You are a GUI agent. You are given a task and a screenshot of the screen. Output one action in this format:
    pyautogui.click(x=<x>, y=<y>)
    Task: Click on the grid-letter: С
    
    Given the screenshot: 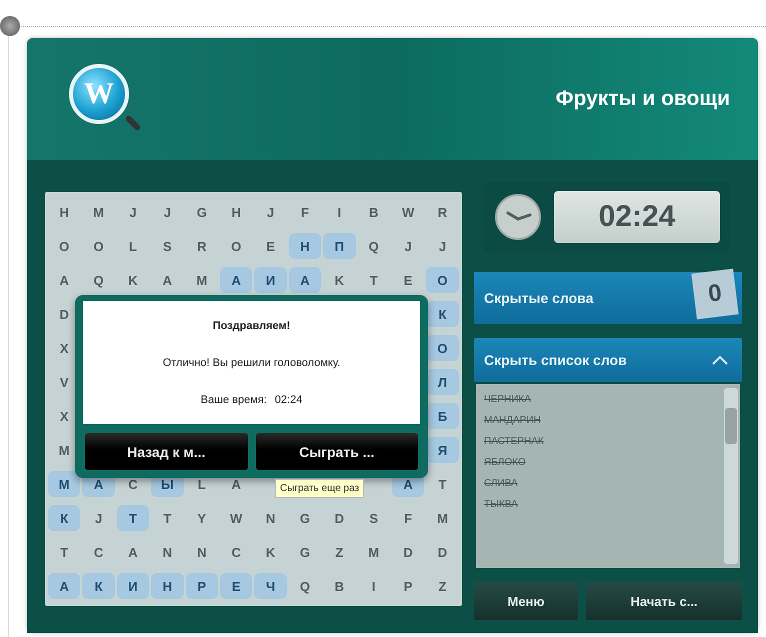 What is the action you would take?
    pyautogui.click(x=133, y=485)
    